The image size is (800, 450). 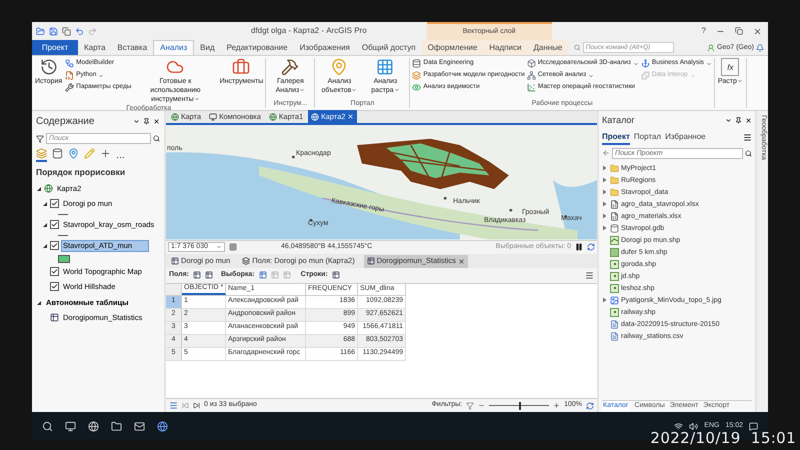 What do you see at coordinates (70, 426) in the screenshot?
I see `window-icon` at bounding box center [70, 426].